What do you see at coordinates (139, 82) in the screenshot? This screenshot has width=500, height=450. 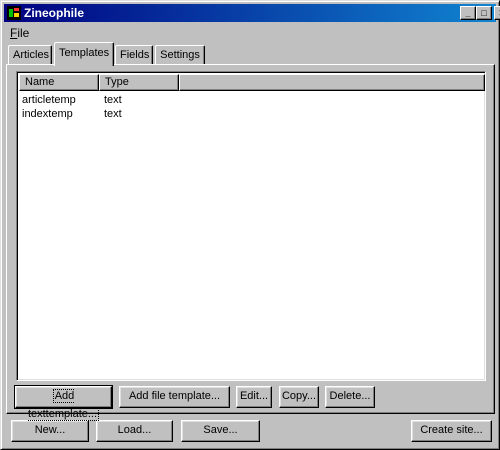 I see `column-header-type: Type` at bounding box center [139, 82].